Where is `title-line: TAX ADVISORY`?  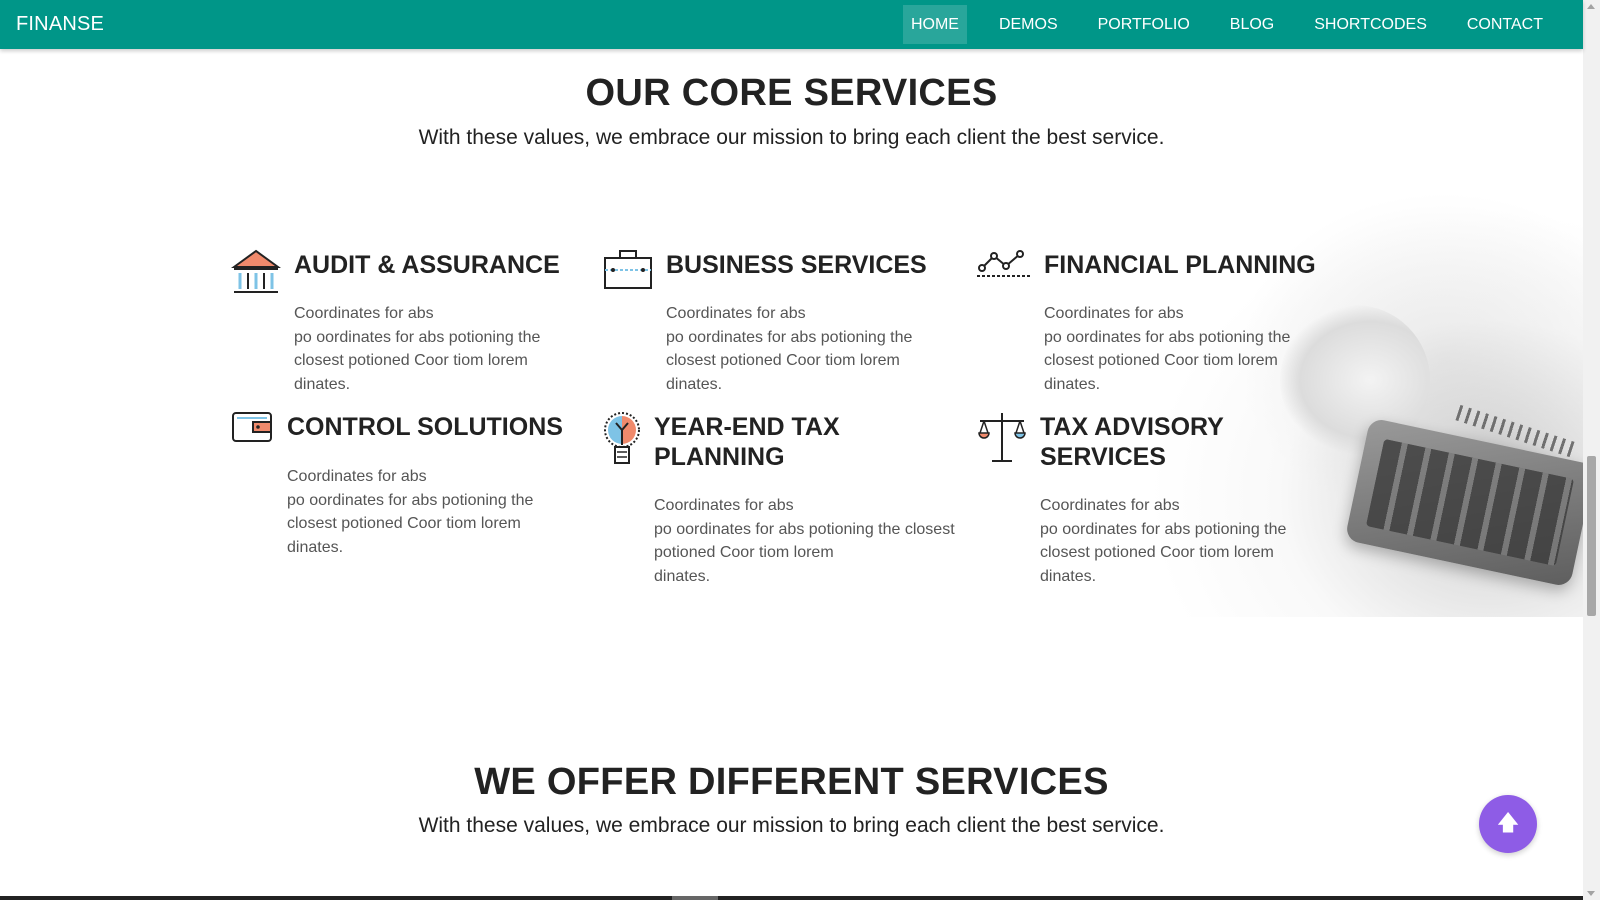
title-line: TAX ADVISORY is located at coordinates (1132, 427).